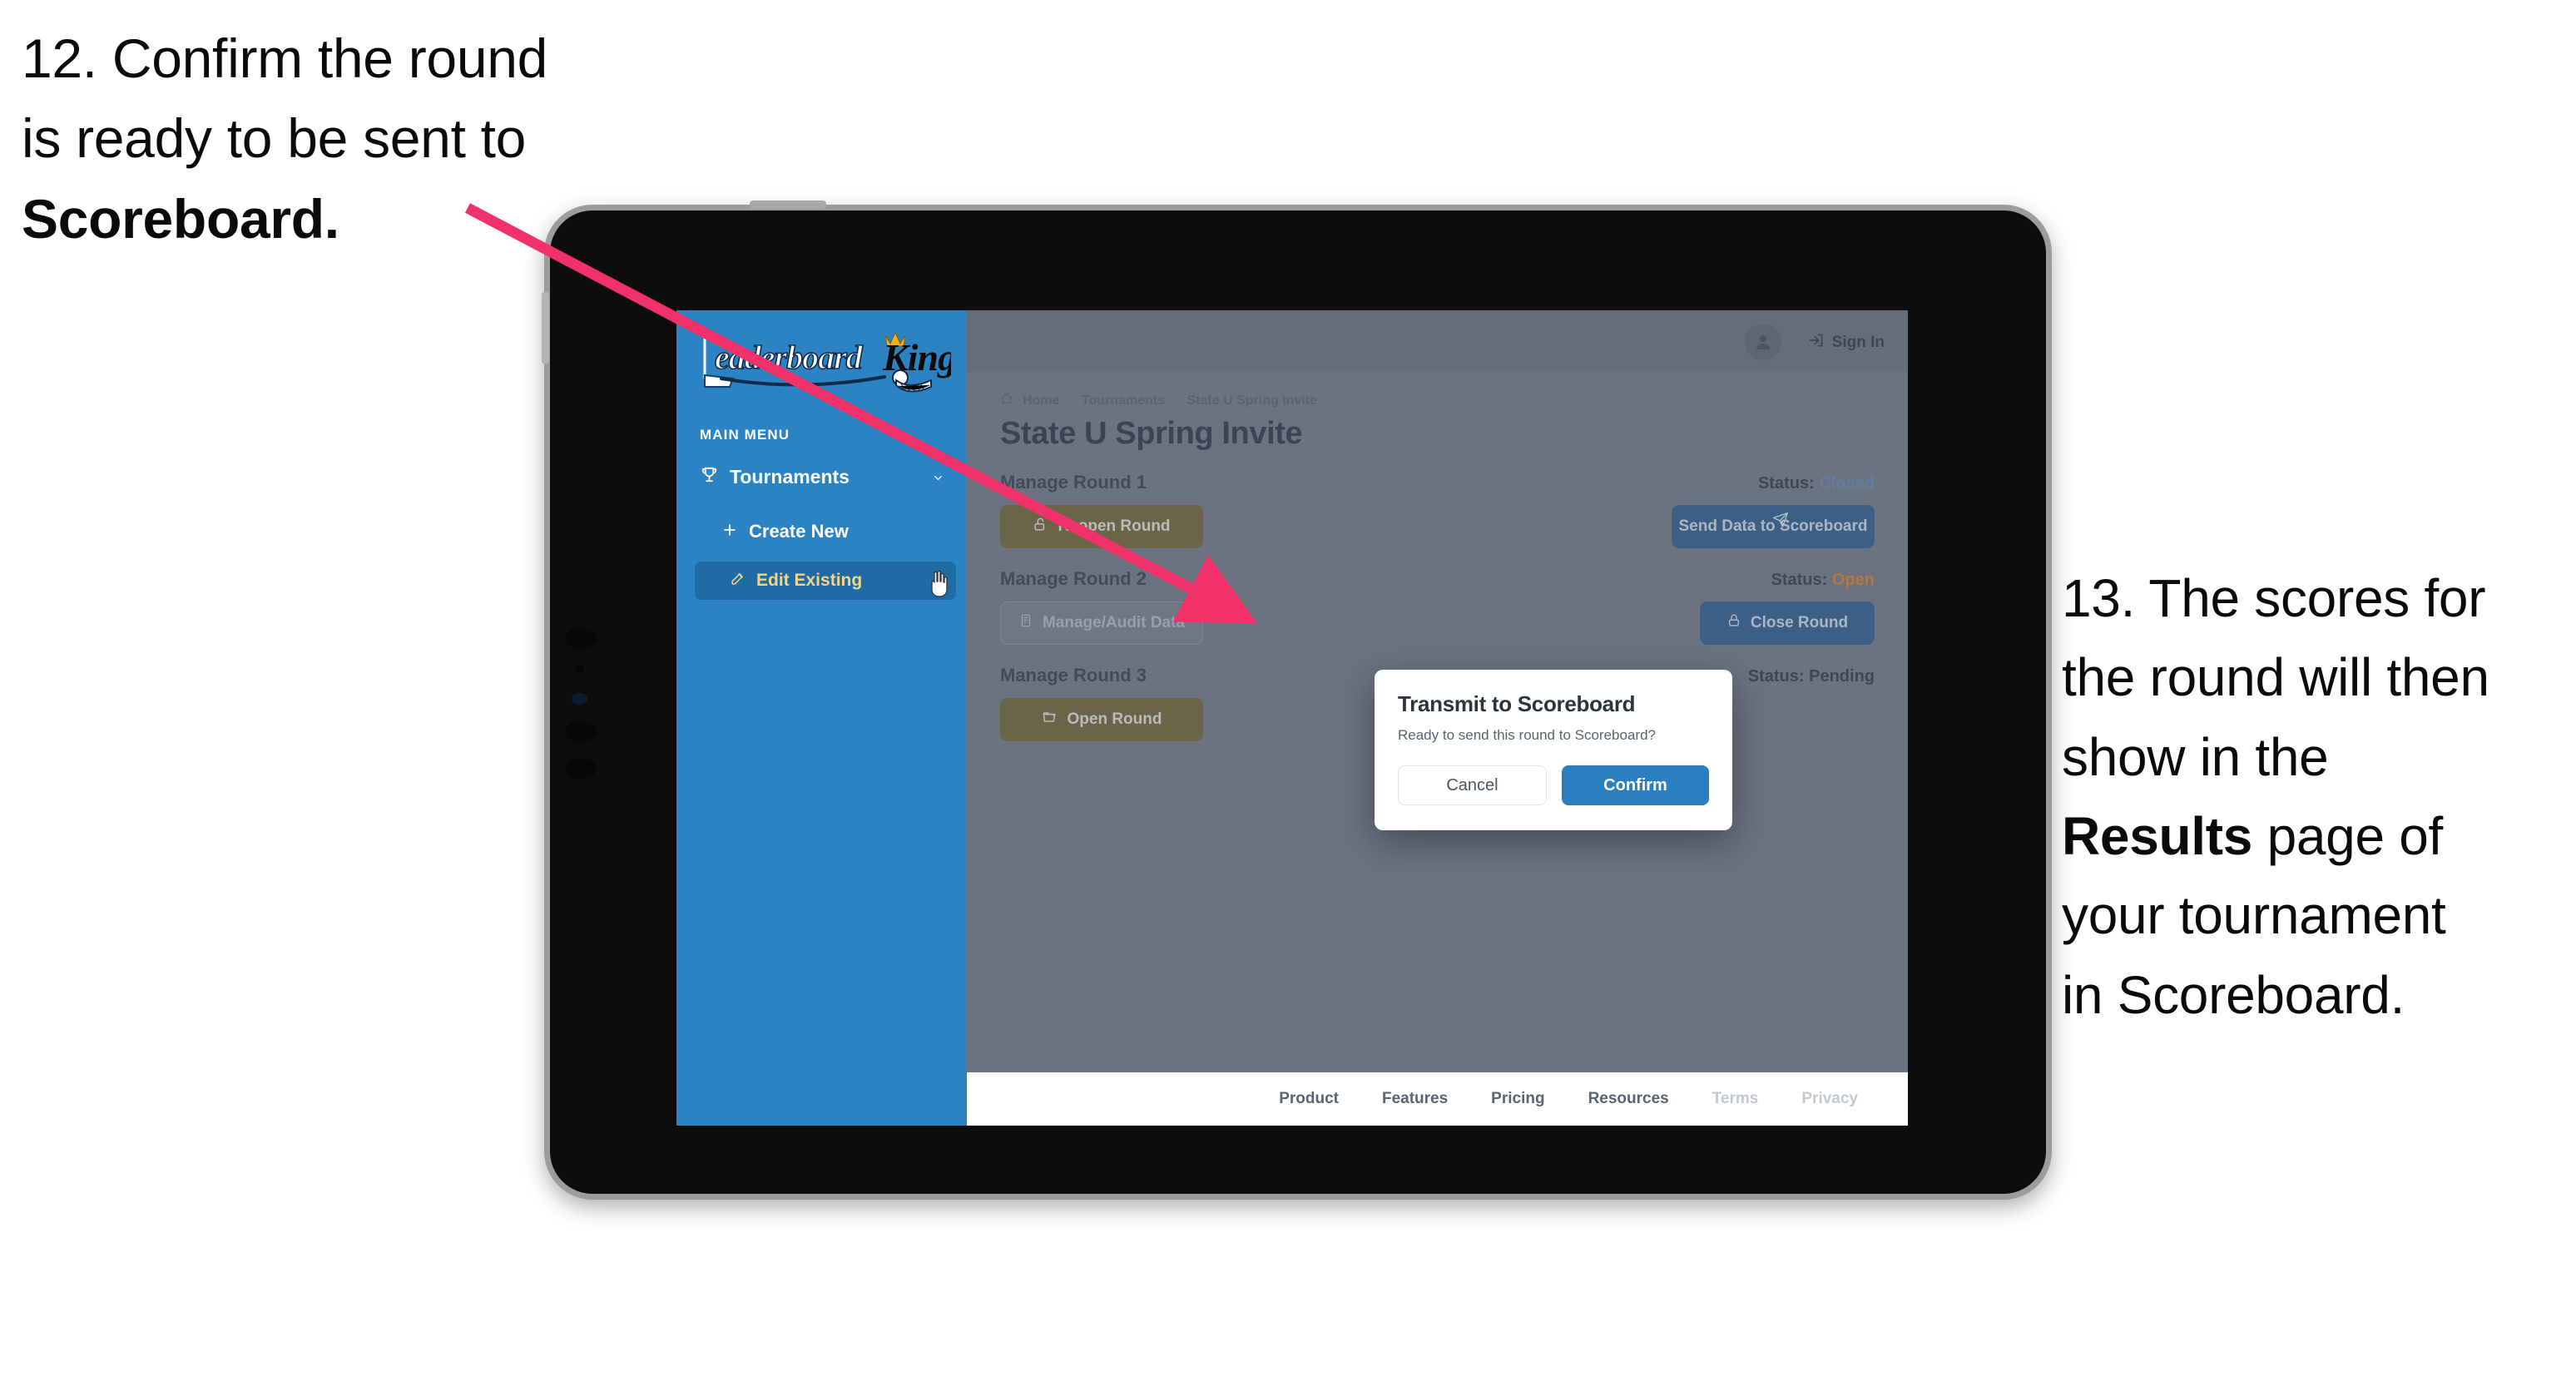  Describe the element at coordinates (1472, 785) in the screenshot. I see `cancel-button: Cancel` at that location.